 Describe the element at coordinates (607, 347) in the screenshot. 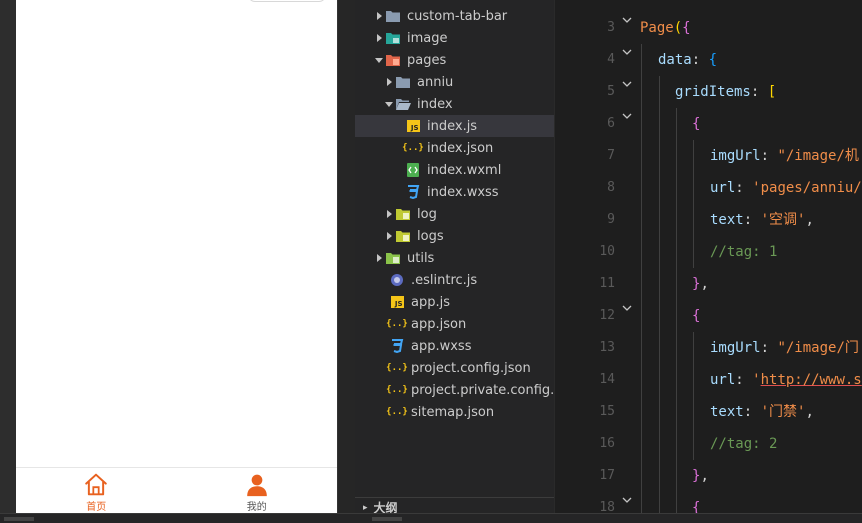

I see `line-number: 13` at that location.